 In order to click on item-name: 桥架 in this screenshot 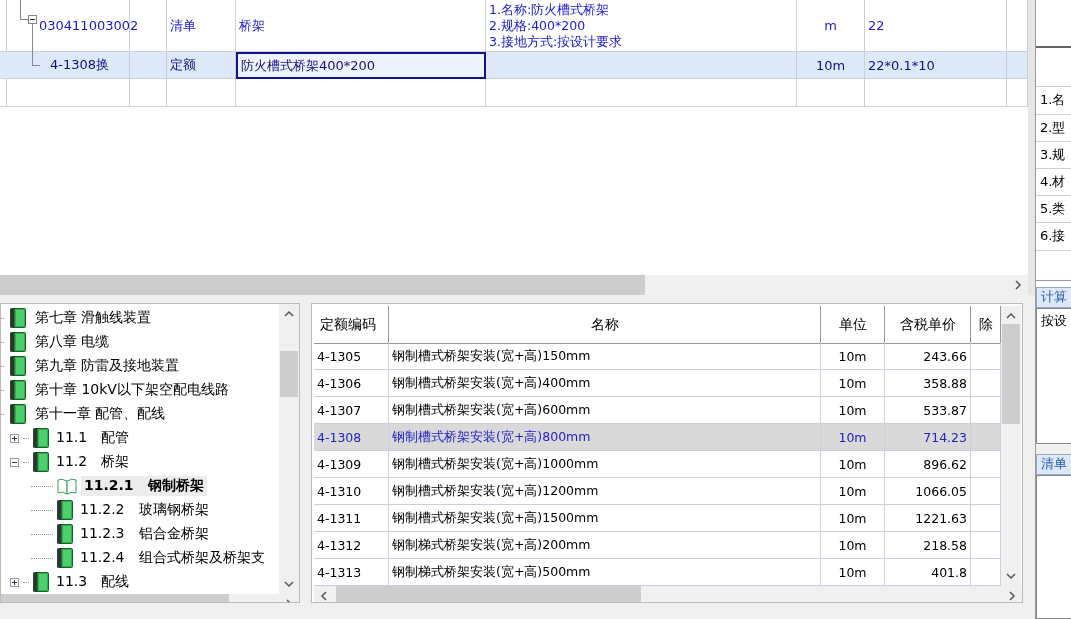, I will do `click(252, 25)`.